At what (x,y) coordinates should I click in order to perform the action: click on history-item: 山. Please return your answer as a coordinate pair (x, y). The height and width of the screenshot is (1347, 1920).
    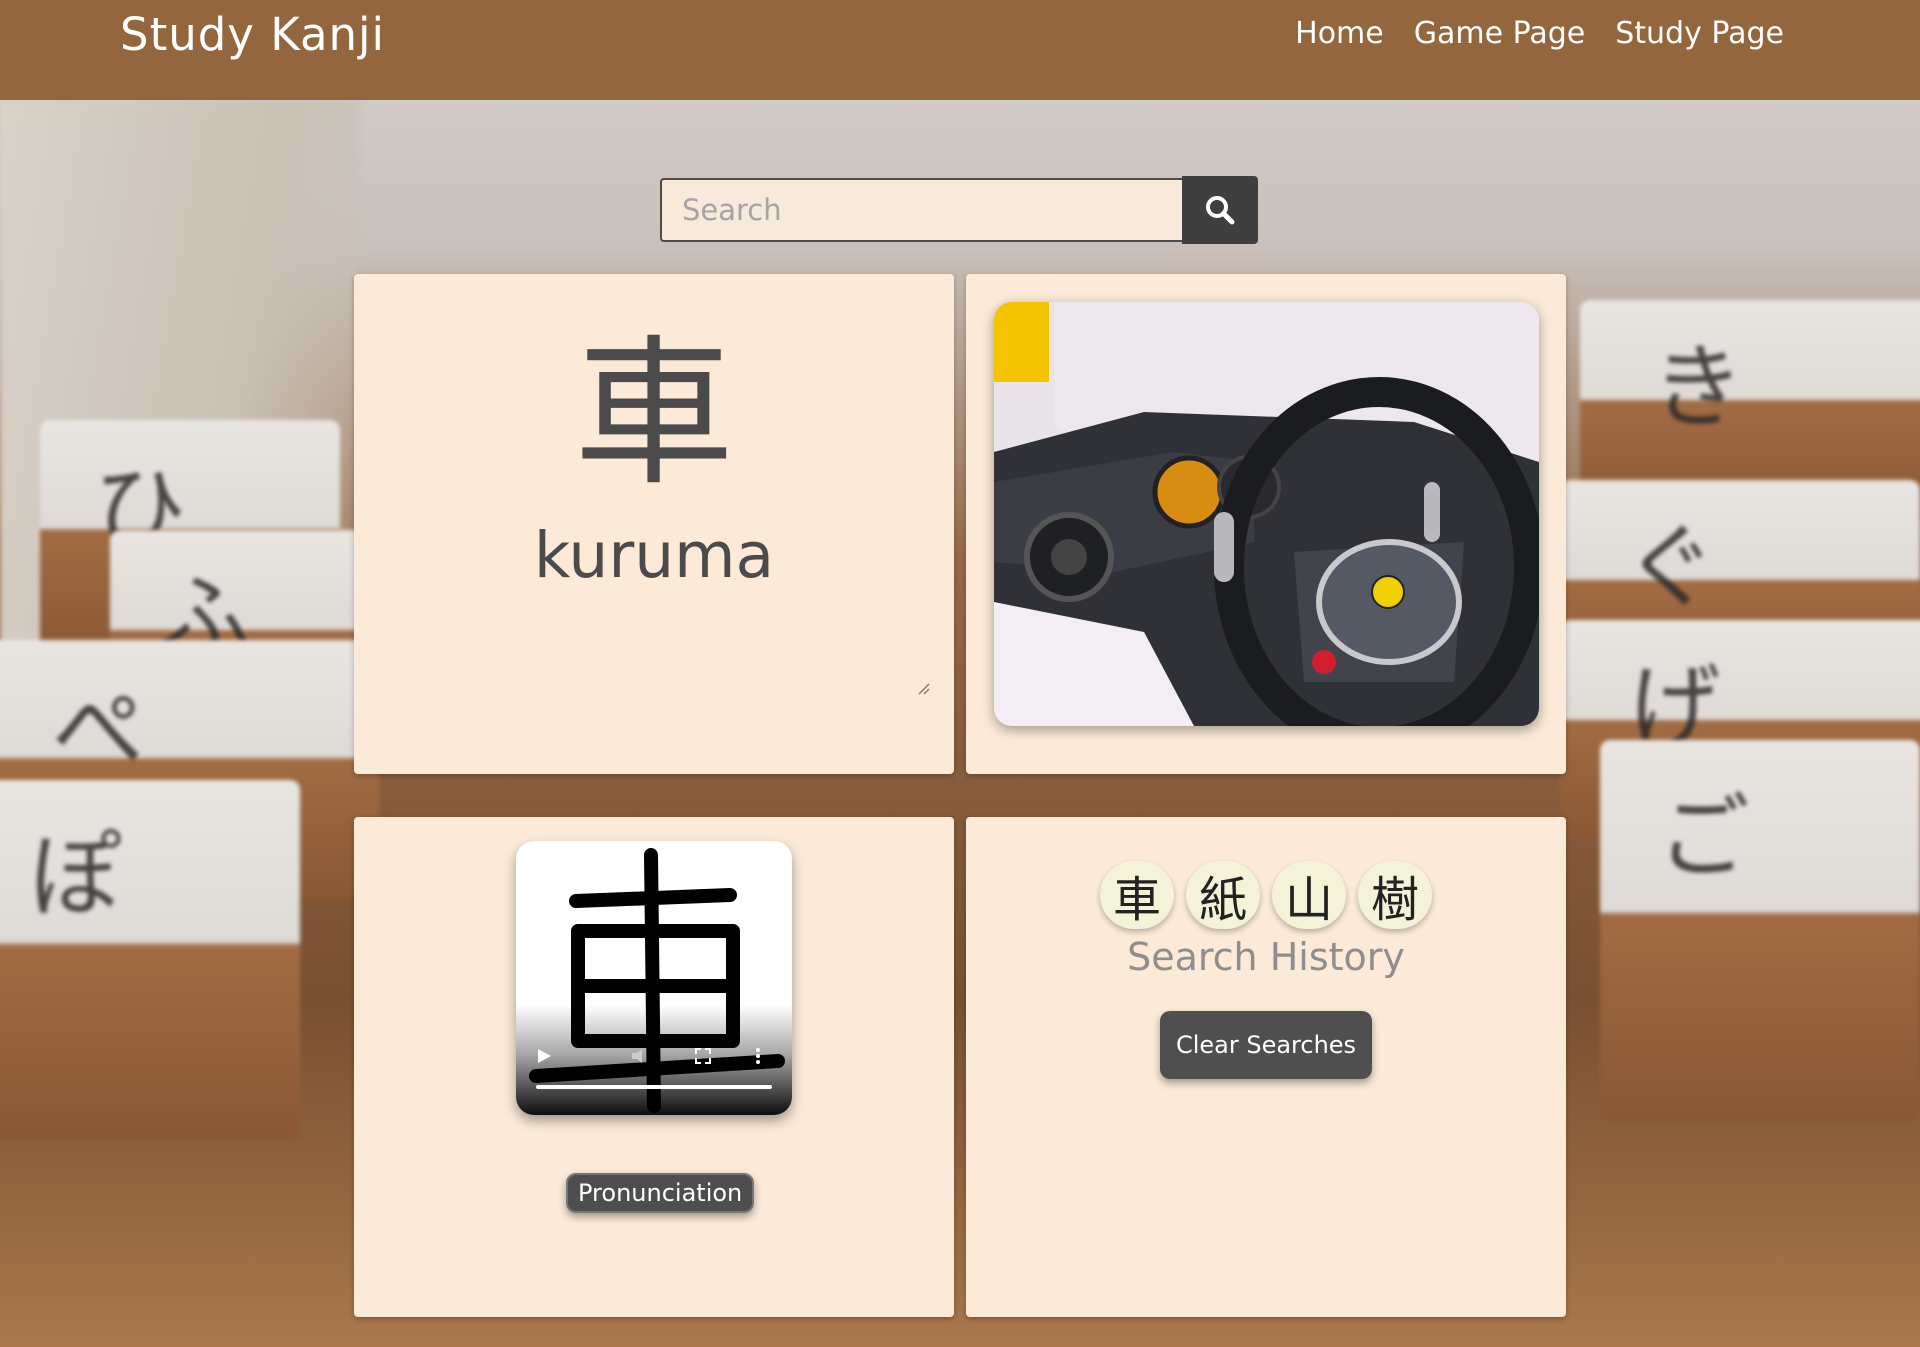
    Looking at the image, I should click on (1309, 895).